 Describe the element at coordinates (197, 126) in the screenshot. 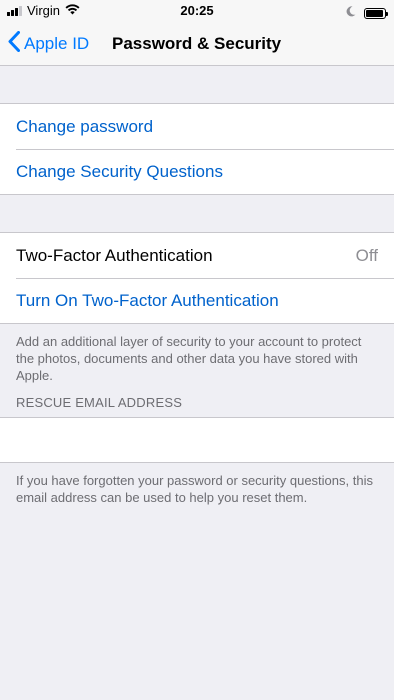

I see `change-password-button: Change password` at that location.